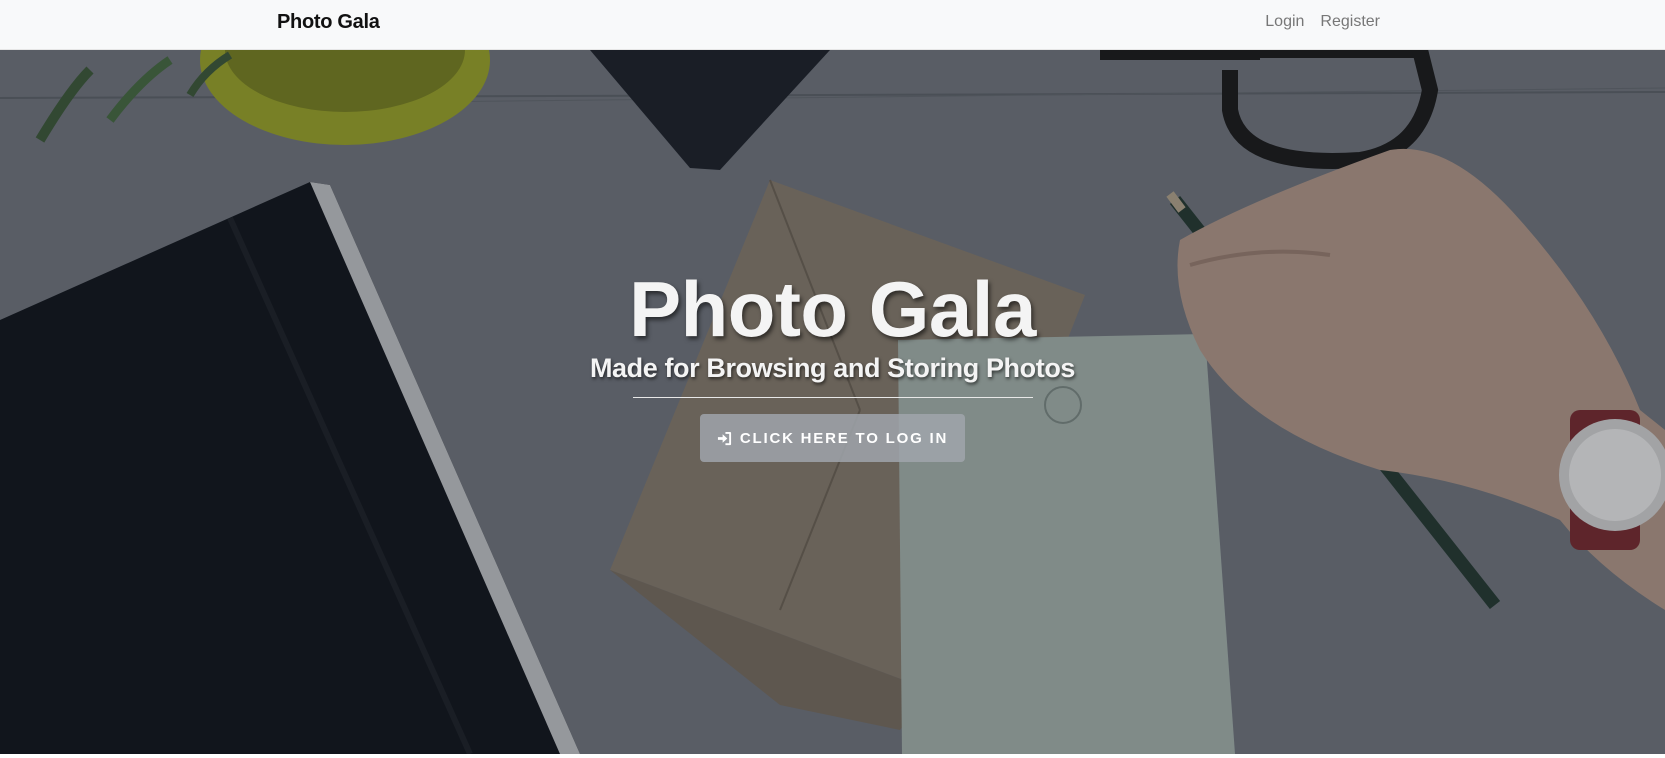  What do you see at coordinates (832, 756) in the screenshot?
I see `page-bottom-strip` at bounding box center [832, 756].